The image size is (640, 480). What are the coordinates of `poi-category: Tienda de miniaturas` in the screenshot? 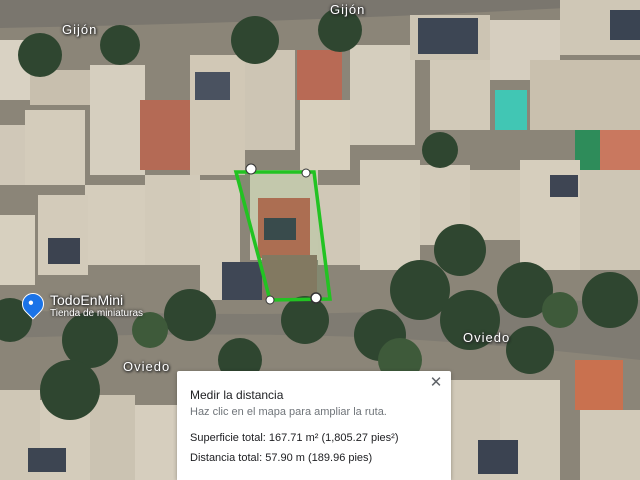 It's located at (97, 313).